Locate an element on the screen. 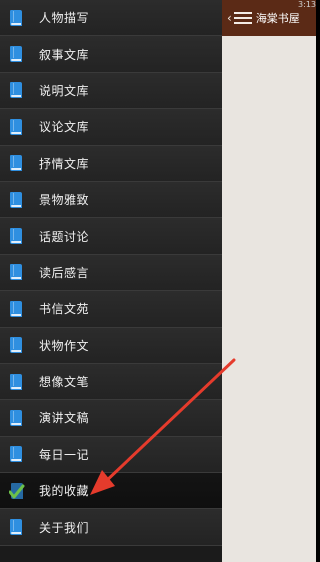  menu-item-label: 话题讨论 is located at coordinates (64, 236).